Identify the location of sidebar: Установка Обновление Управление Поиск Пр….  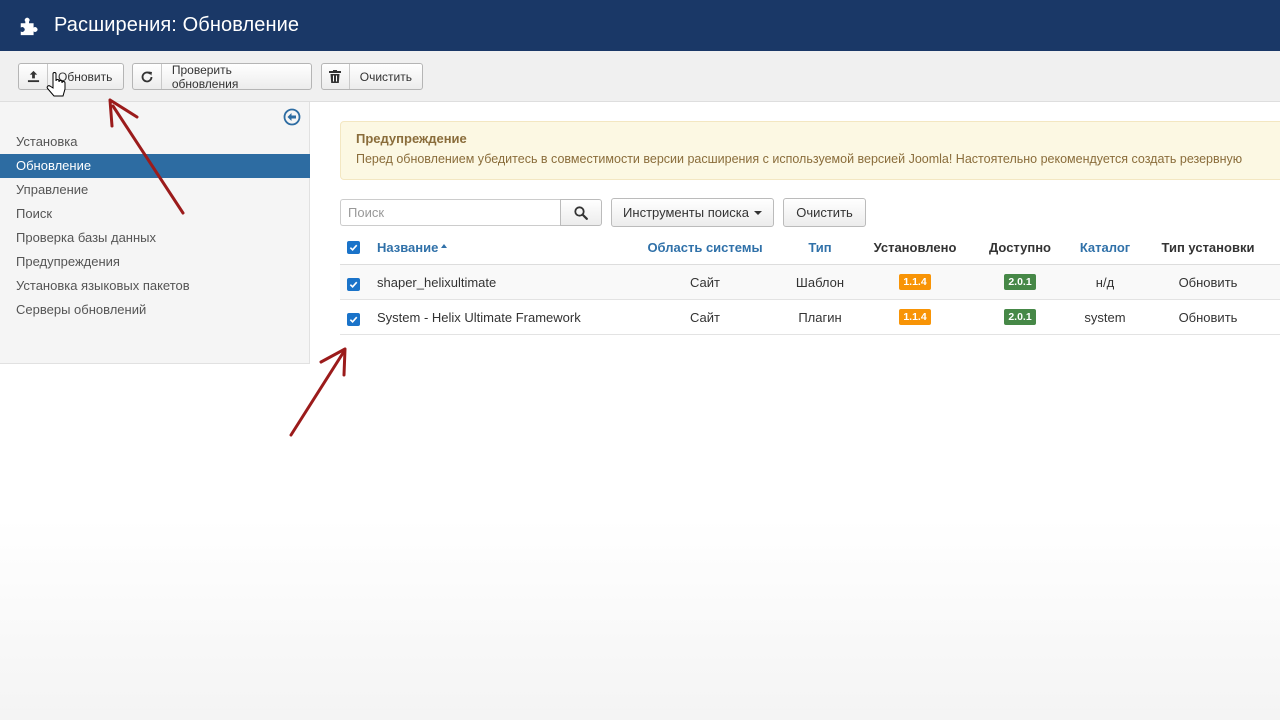
(155, 233).